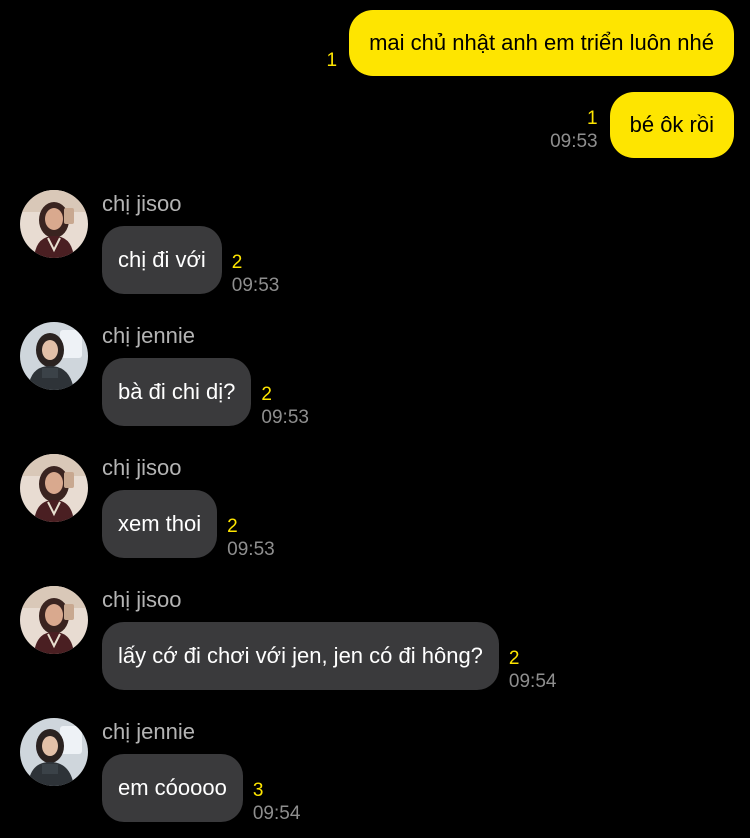 The image size is (750, 838). I want to click on incoming-bubble: em cóoooo, so click(172, 788).